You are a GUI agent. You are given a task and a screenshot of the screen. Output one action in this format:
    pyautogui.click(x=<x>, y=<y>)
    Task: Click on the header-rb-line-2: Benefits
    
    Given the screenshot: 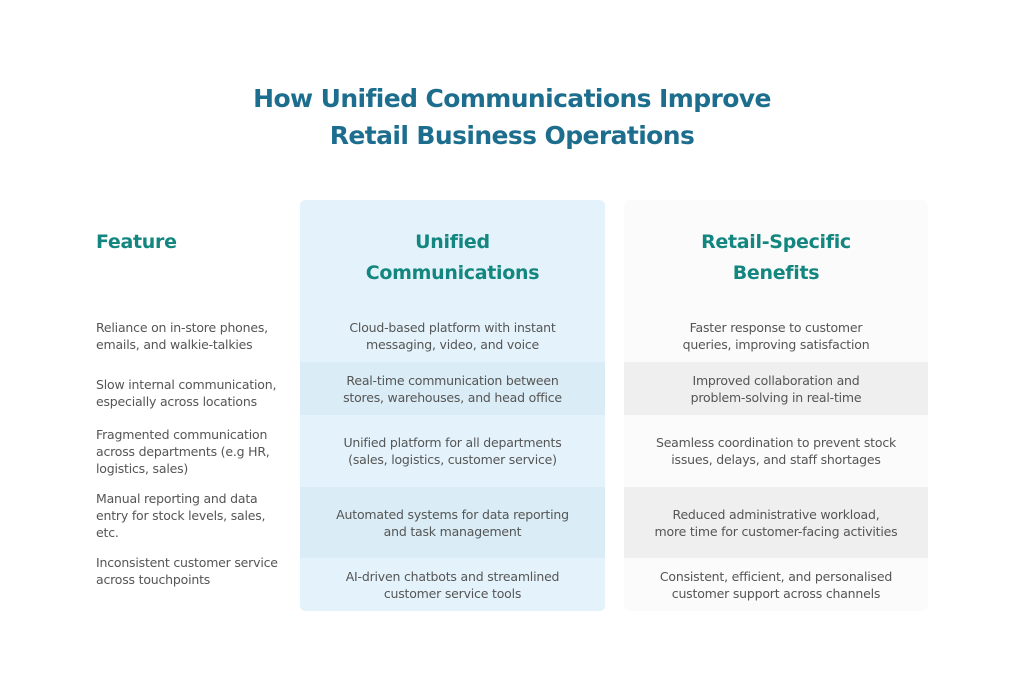 What is the action you would take?
    pyautogui.click(x=776, y=273)
    